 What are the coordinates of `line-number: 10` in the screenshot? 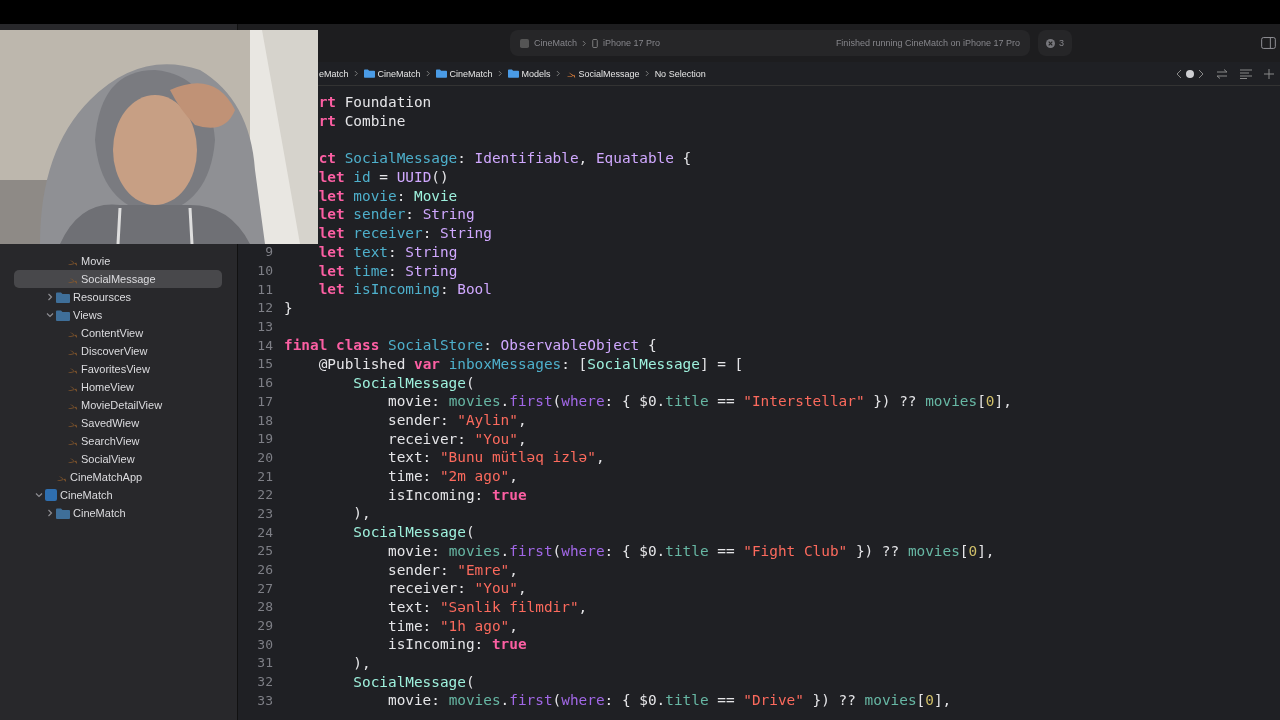 It's located at (265, 271).